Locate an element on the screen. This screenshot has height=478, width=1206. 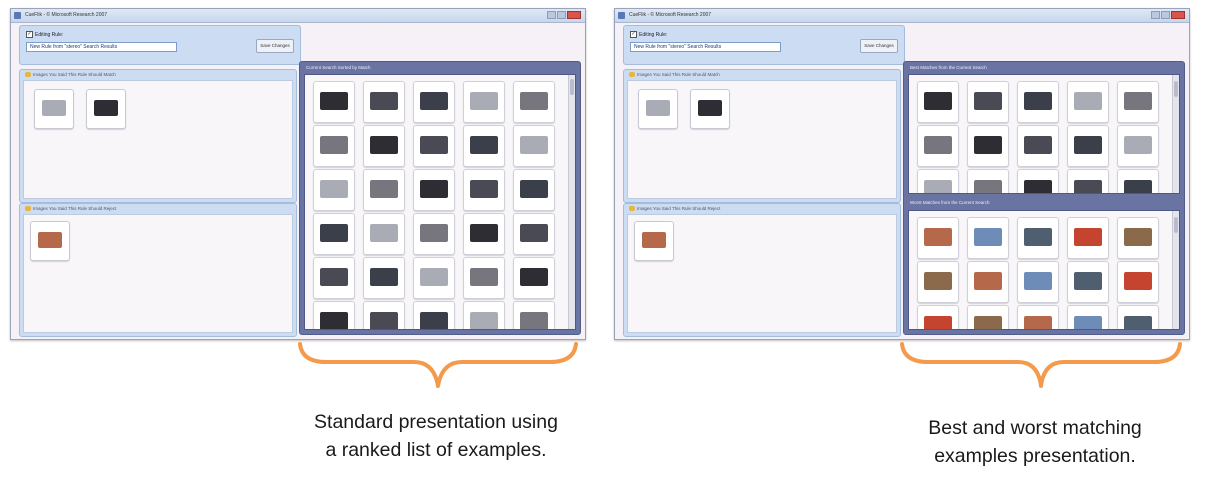
caption-left-line2: a ranked list of examples. is located at coordinates (436, 450).